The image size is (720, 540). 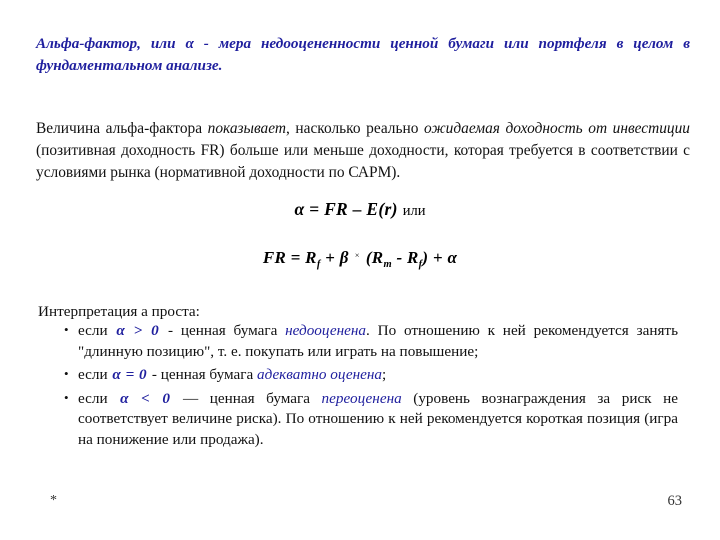 I want to click on formula-capm-tail: ) + α, so click(x=440, y=257).